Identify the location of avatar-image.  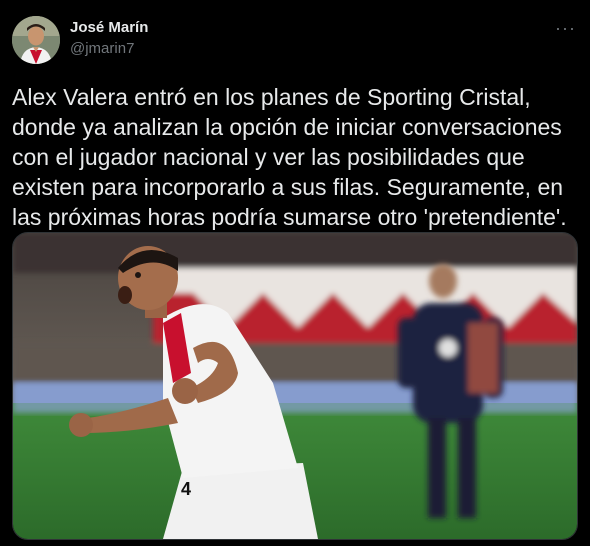
(36, 40).